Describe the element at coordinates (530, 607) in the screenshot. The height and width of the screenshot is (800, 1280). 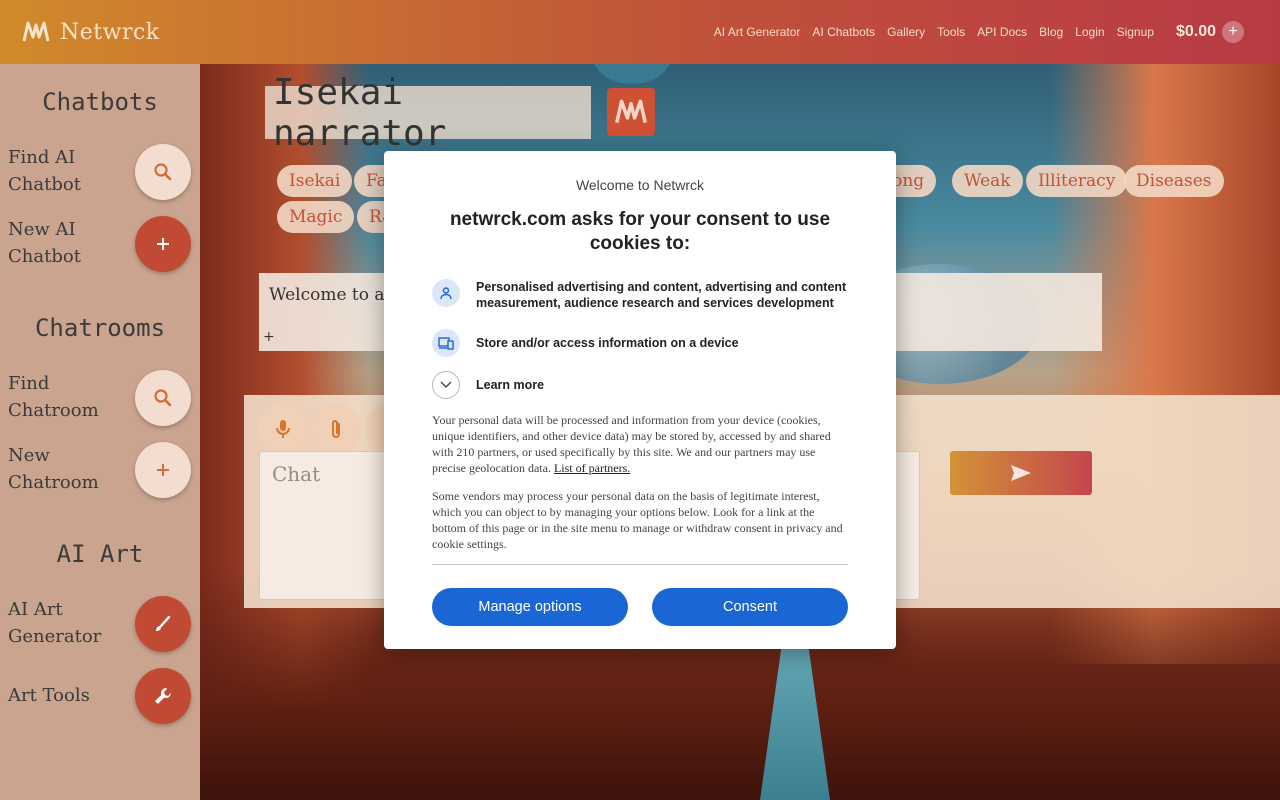
I see `manage-options-button: Manage options` at that location.